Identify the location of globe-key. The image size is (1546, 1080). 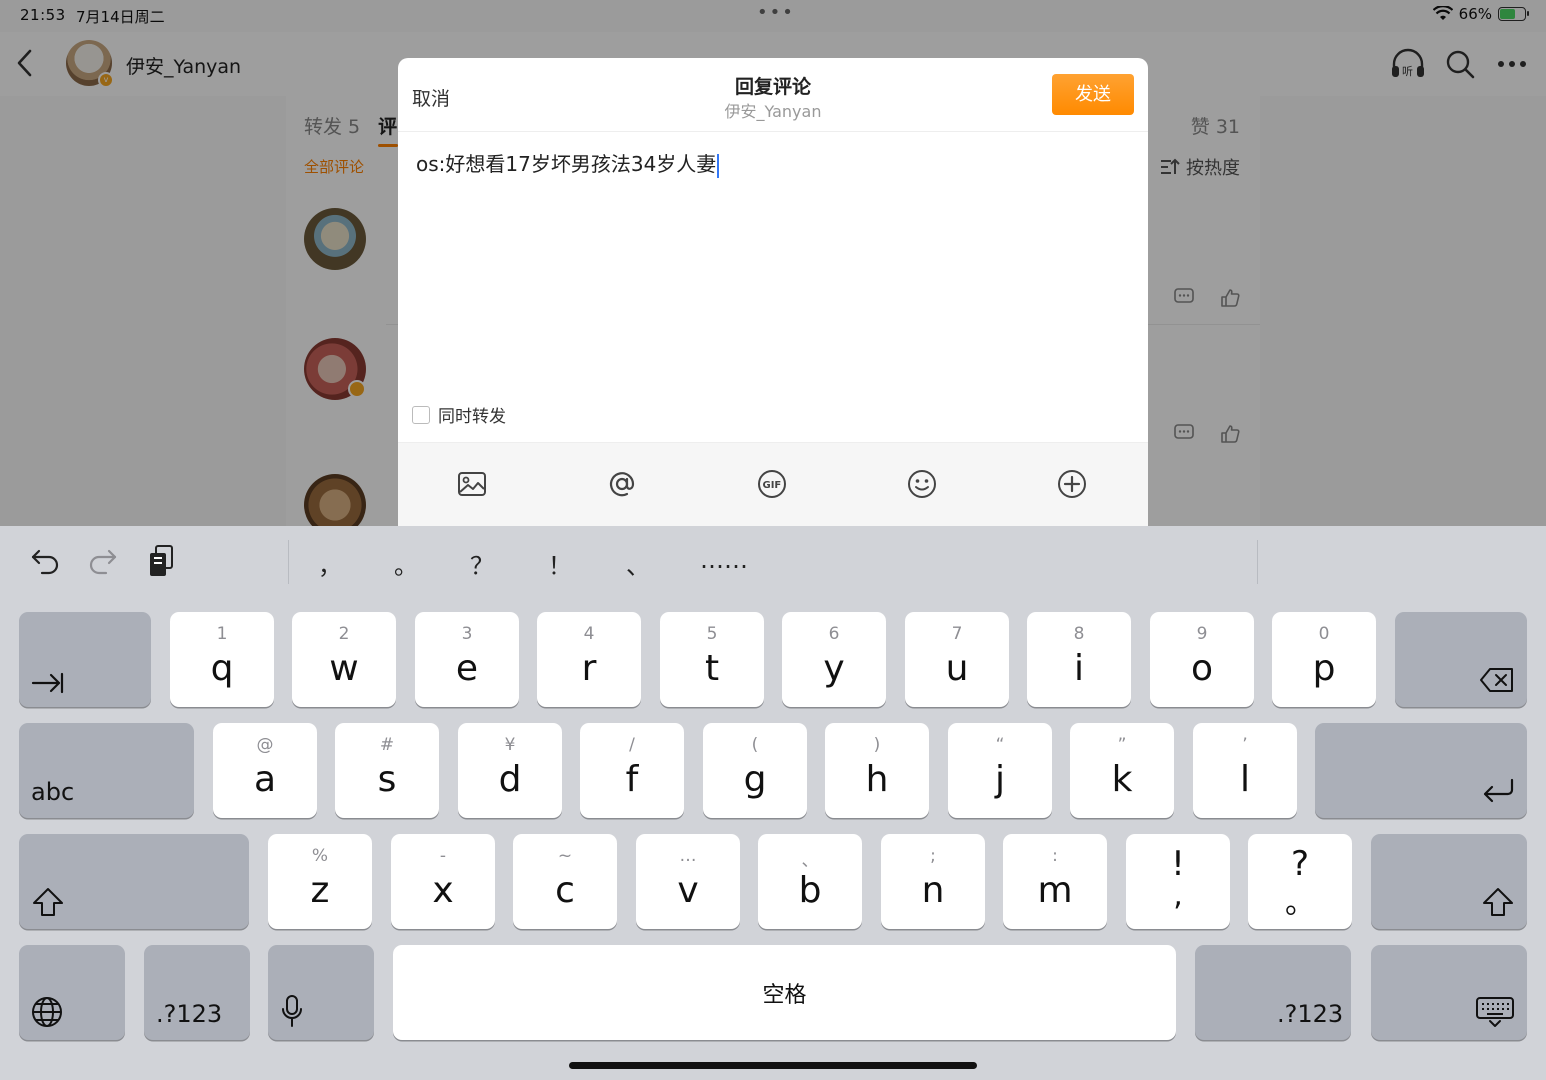
(72, 992).